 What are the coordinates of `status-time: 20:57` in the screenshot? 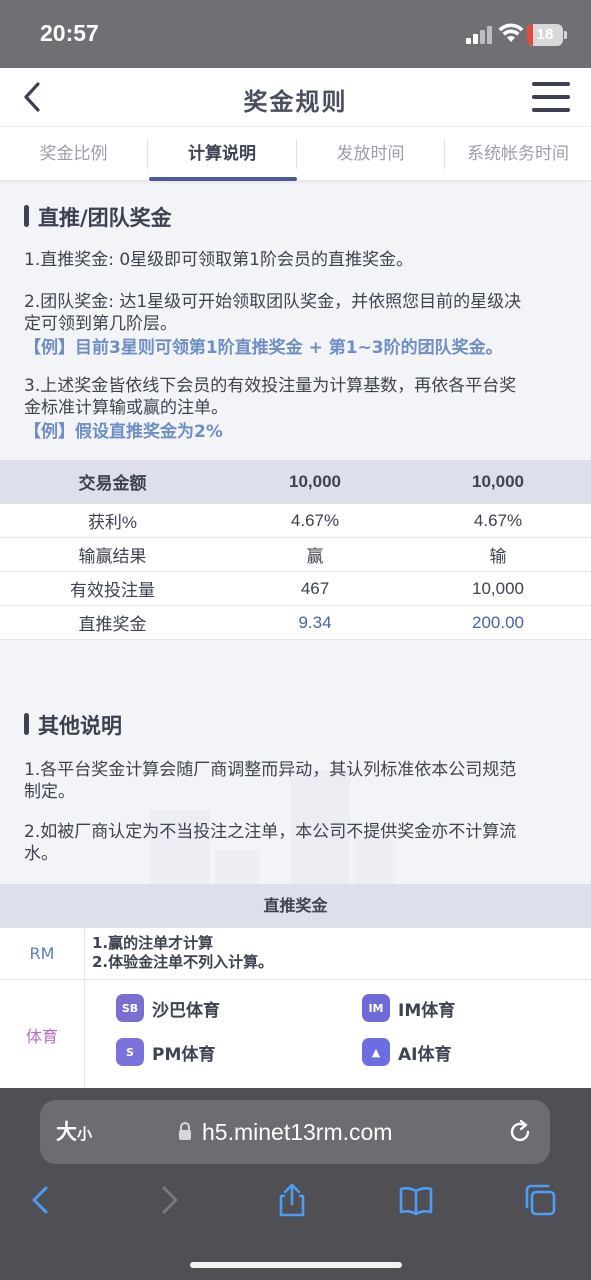 It's located at (69, 33).